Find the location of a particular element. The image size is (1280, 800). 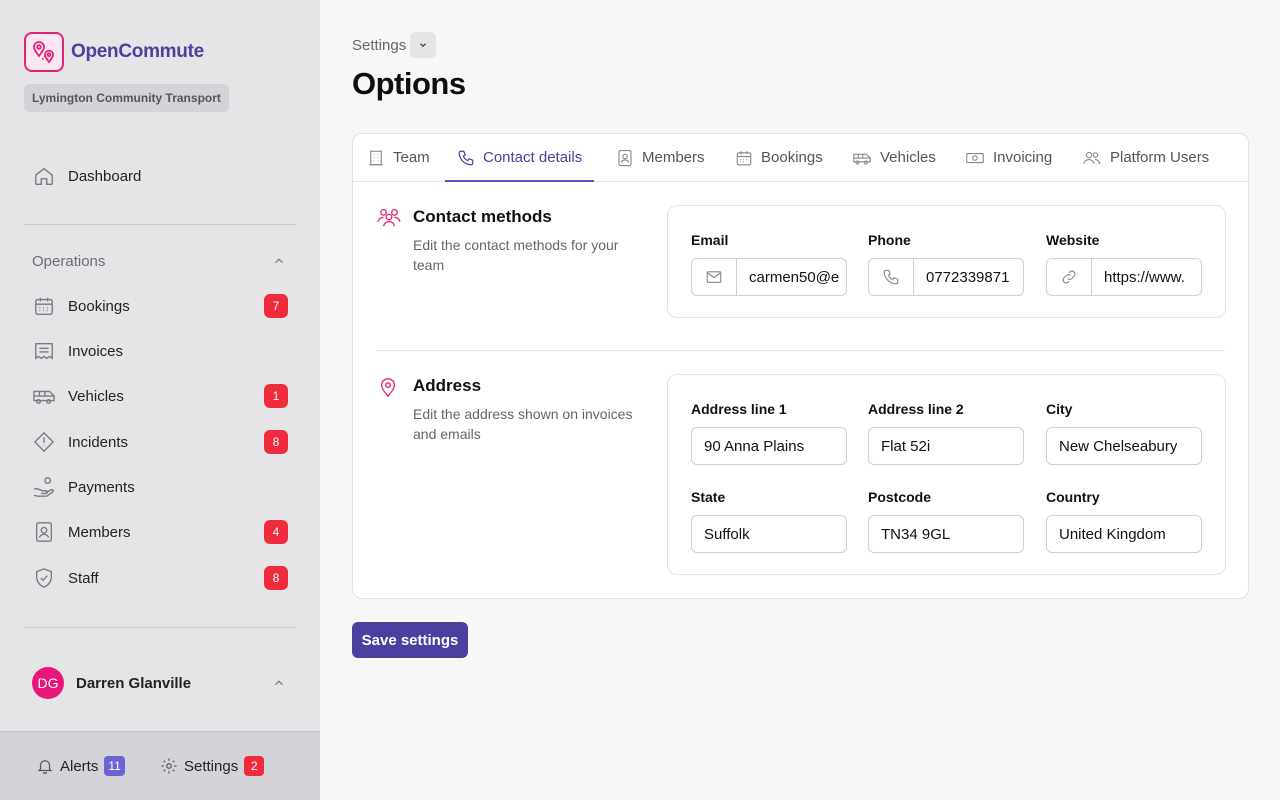

city-group: City New Chelseabury is located at coordinates (1124, 433).